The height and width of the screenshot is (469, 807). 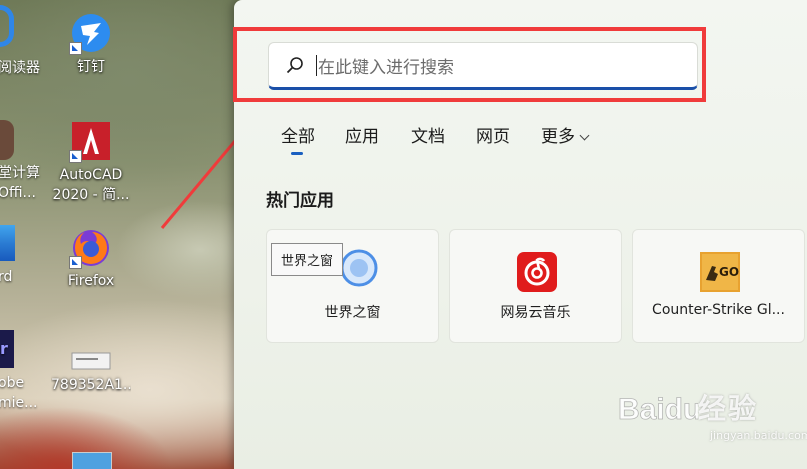 I want to click on text-caret, so click(x=316, y=65).